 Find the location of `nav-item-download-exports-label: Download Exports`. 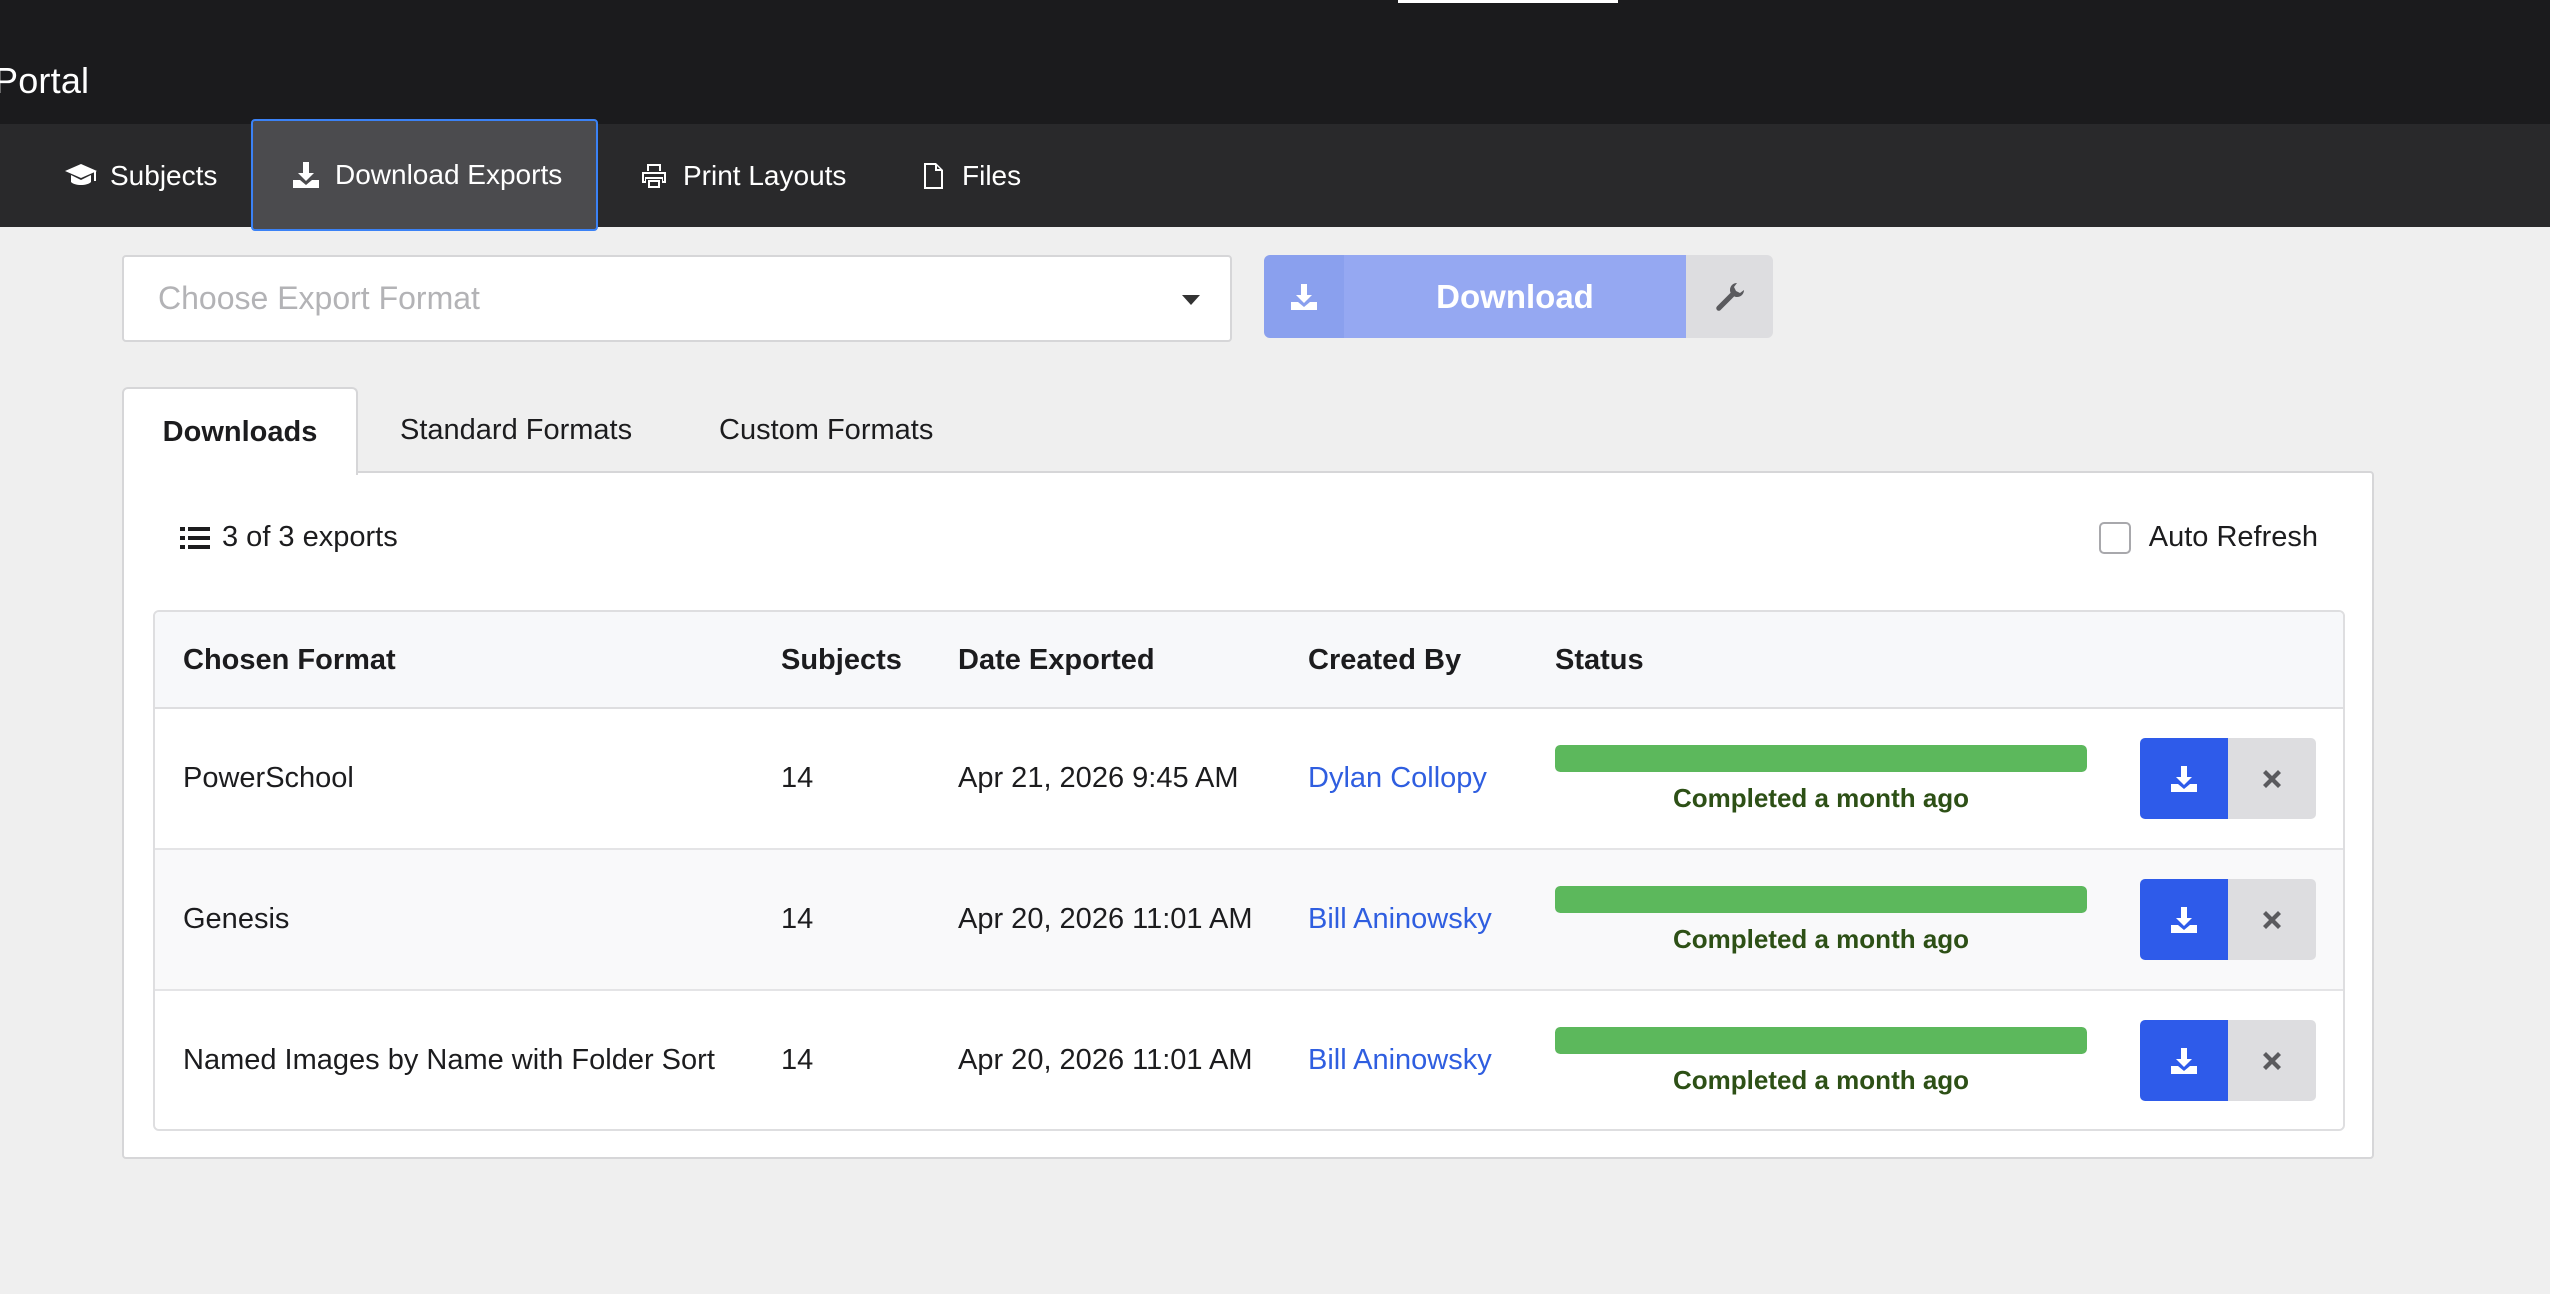

nav-item-download-exports-label: Download Exports is located at coordinates (449, 174).